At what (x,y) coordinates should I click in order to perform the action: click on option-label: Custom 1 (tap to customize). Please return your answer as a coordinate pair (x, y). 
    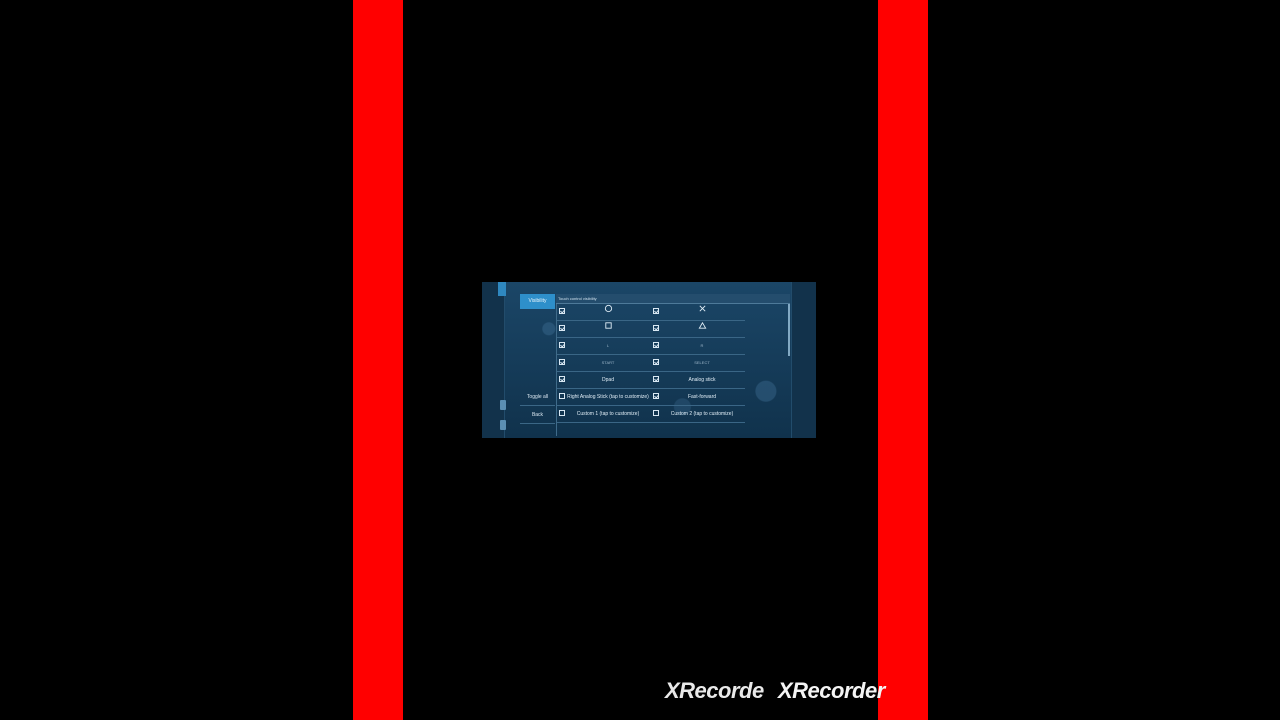
    Looking at the image, I should click on (608, 414).